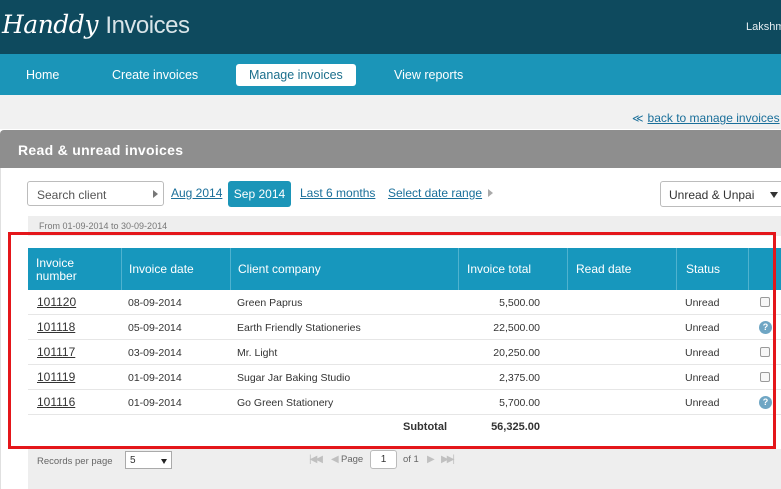 The image size is (781, 489). Describe the element at coordinates (50, 24) in the screenshot. I see `logo-script-text: Handdy` at that location.